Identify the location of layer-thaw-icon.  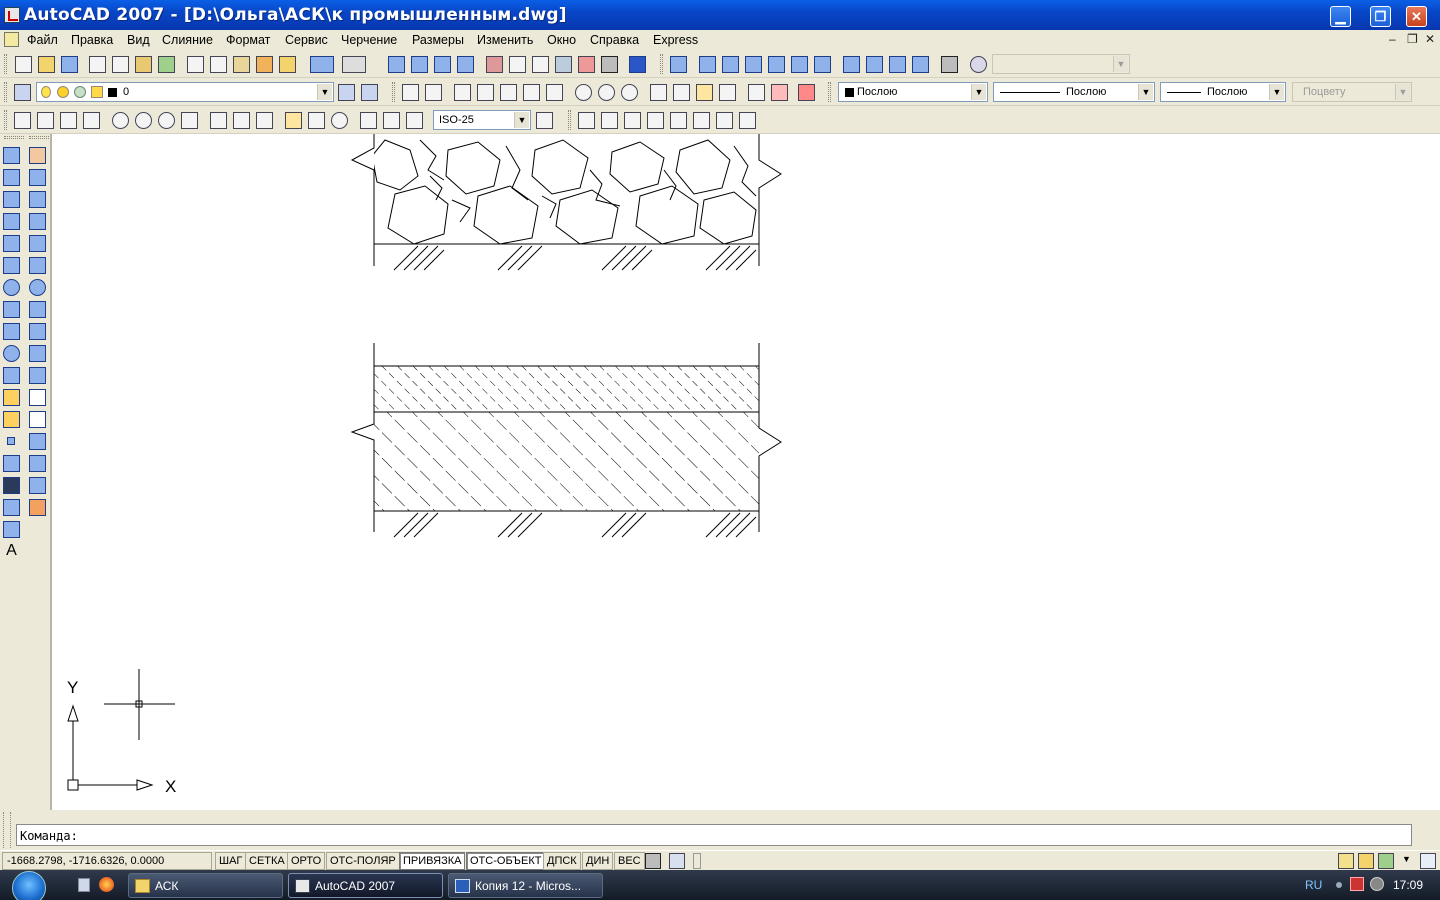
(63, 92).